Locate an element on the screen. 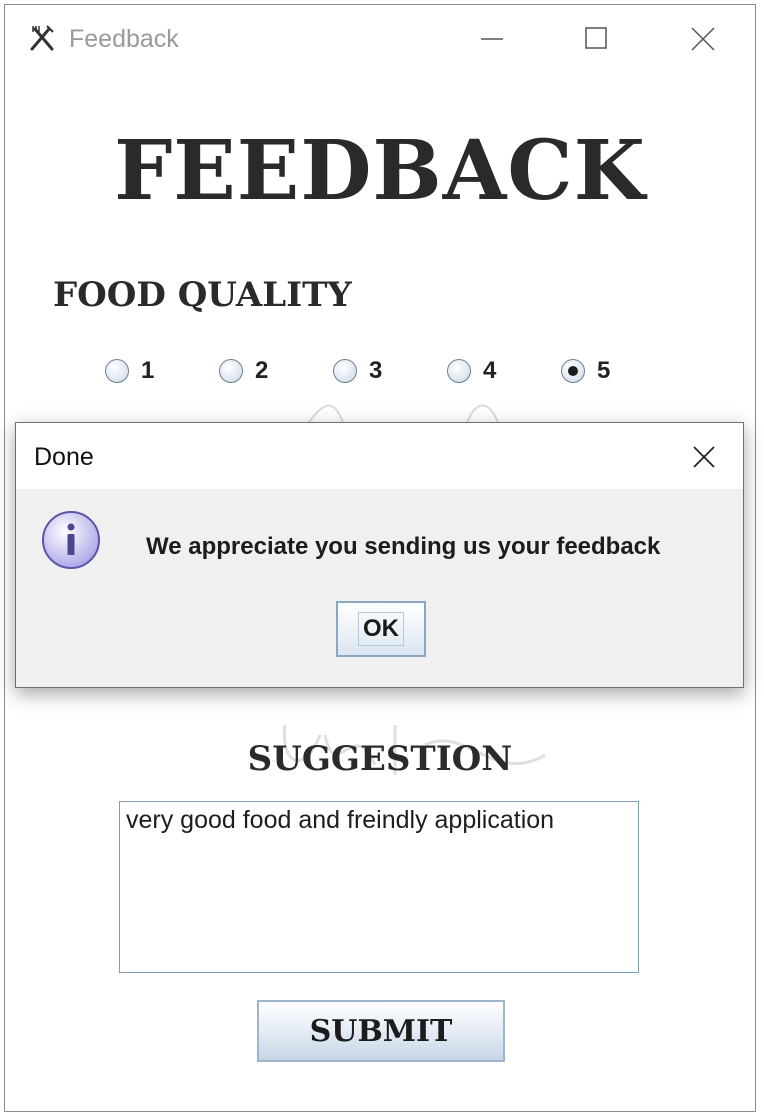 This screenshot has height=1118, width=764. ok-button: OK is located at coordinates (381, 629).